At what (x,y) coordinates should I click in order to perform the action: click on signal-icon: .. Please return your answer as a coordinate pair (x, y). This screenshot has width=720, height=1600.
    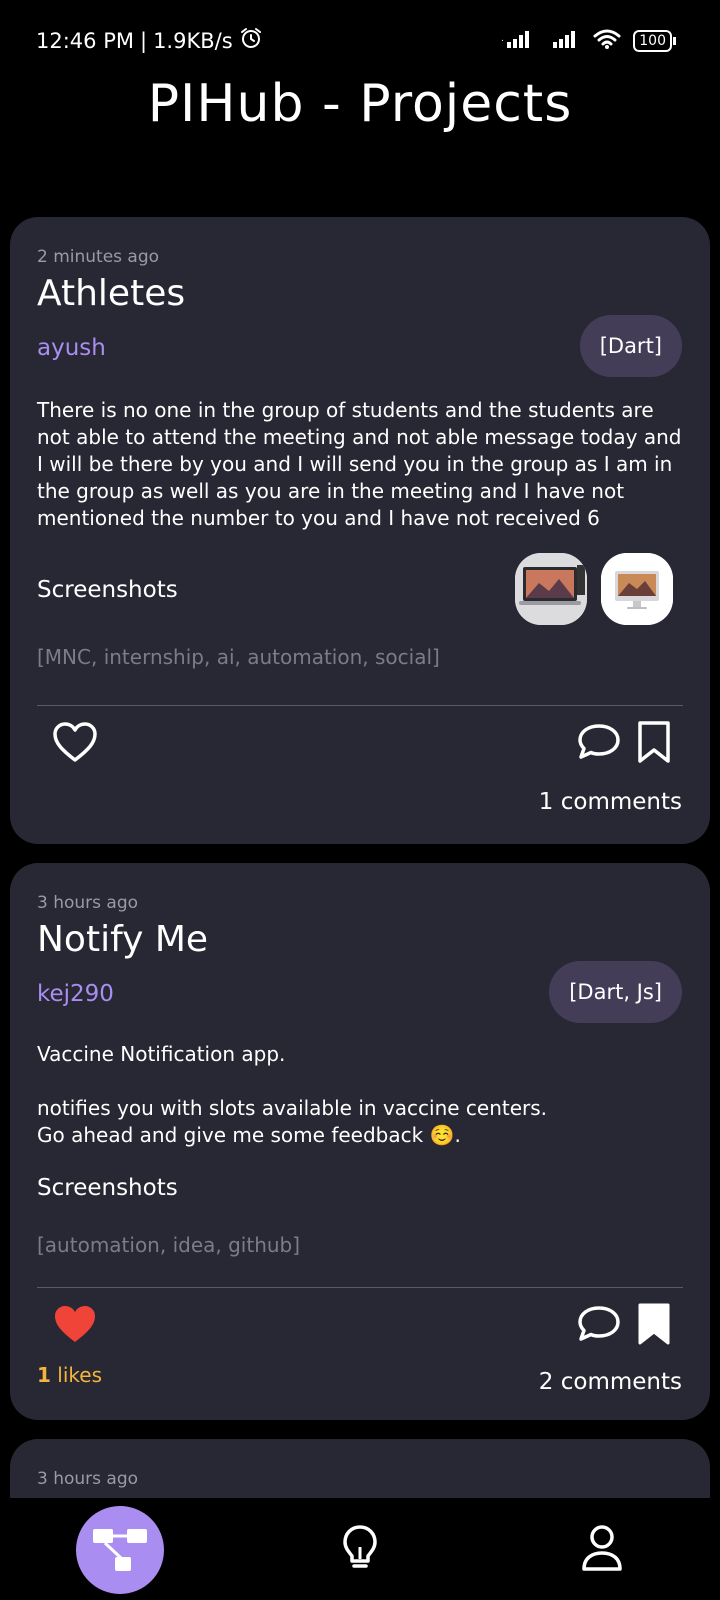
    Looking at the image, I should click on (518, 41).